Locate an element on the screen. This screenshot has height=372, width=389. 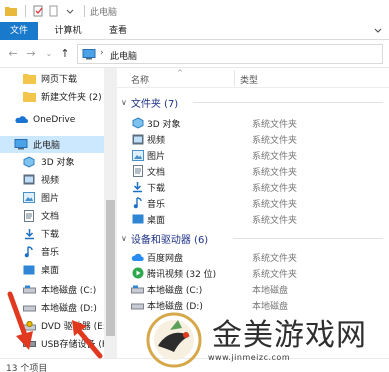
chevron-down-icon is located at coordinates (378, 31).